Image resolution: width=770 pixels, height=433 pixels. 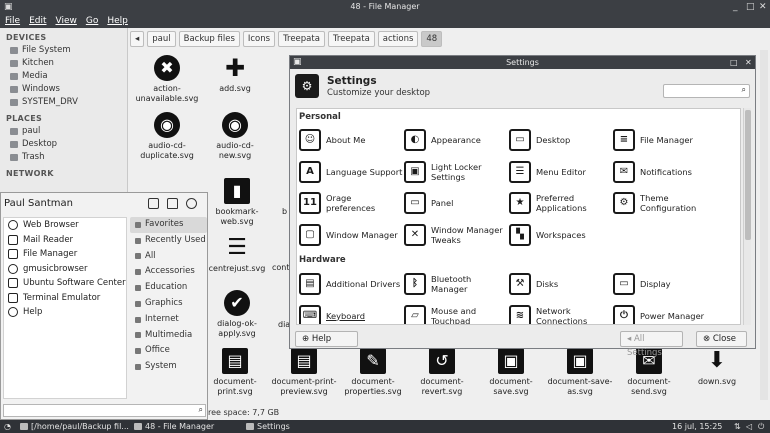 I want to click on lock-screen-icon, so click(x=172, y=203).